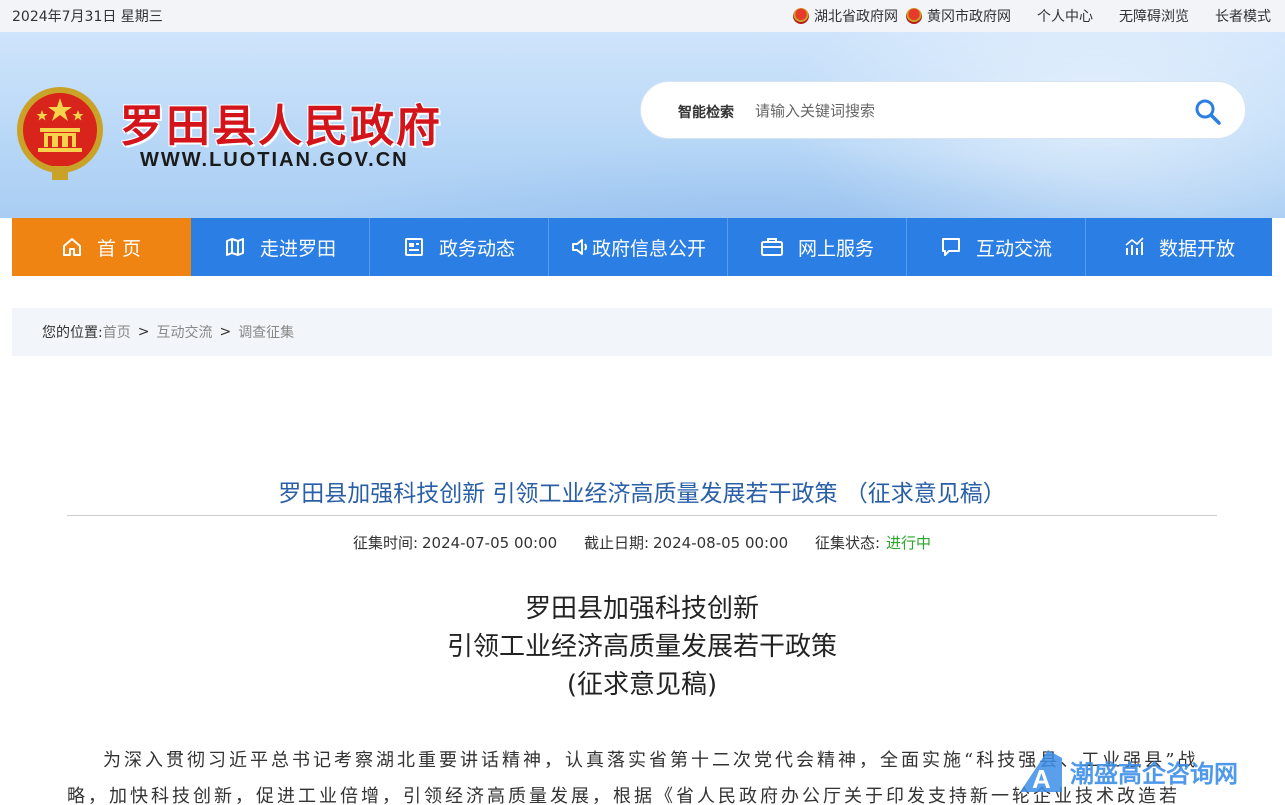 The height and width of the screenshot is (805, 1285). I want to click on nav-item-interaction: 互动交流, so click(996, 247).